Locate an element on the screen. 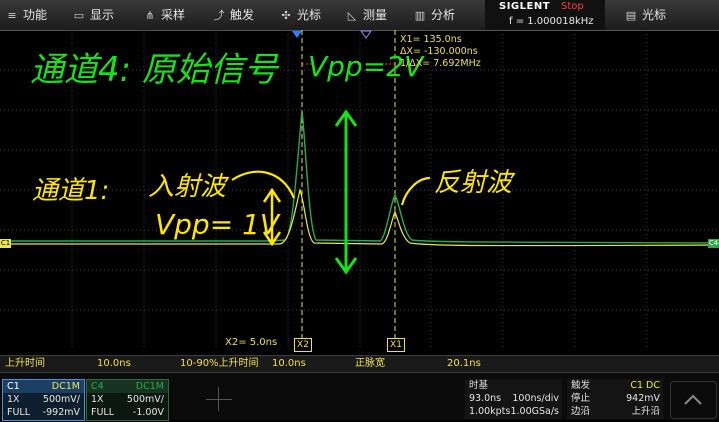  menu-cursor: ✣ 光标 is located at coordinates (300, 15).